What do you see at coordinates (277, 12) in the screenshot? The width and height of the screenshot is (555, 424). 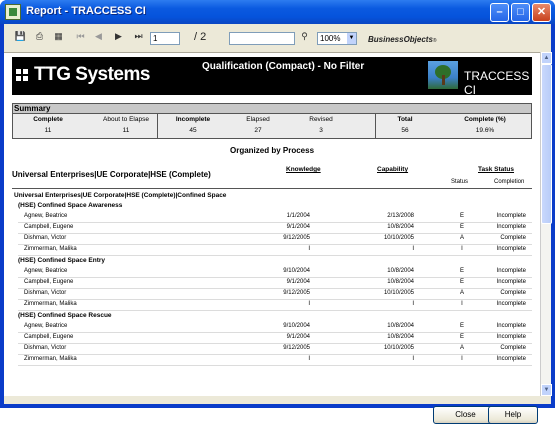 I see `title-bar: Report - TRACCESS CI – □ ✕` at bounding box center [277, 12].